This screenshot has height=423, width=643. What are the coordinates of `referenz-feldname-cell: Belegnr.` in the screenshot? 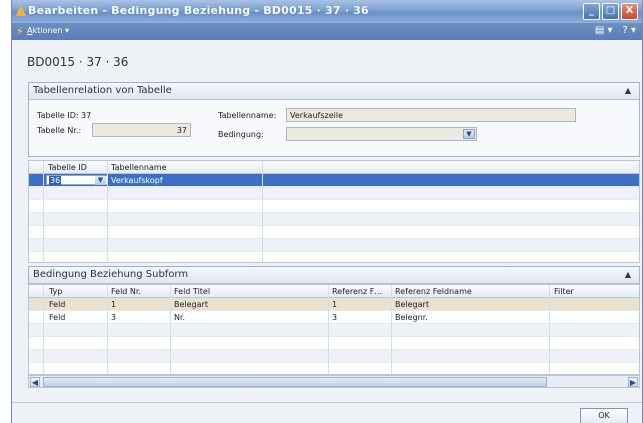 It's located at (411, 317).